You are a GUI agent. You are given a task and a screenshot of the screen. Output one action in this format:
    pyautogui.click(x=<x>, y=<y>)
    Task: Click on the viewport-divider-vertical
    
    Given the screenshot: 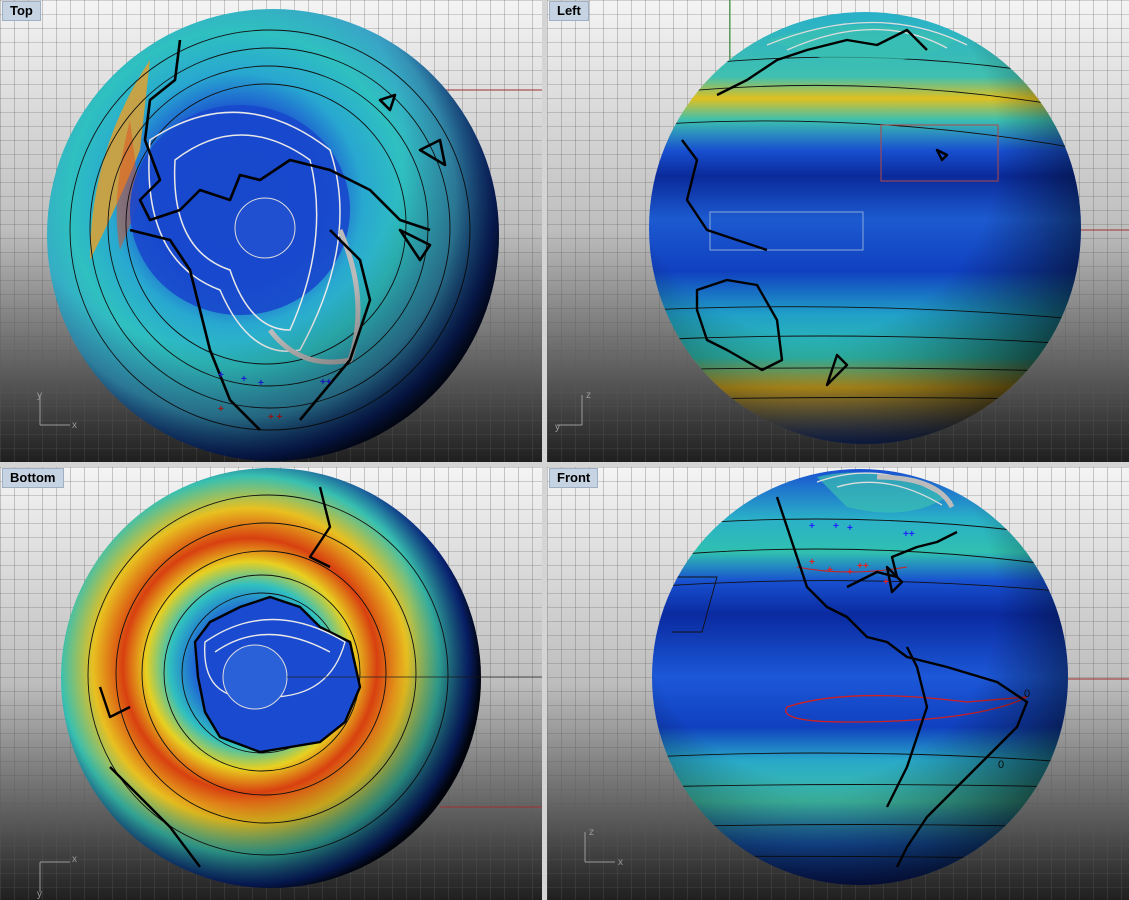 What is the action you would take?
    pyautogui.click(x=544, y=450)
    